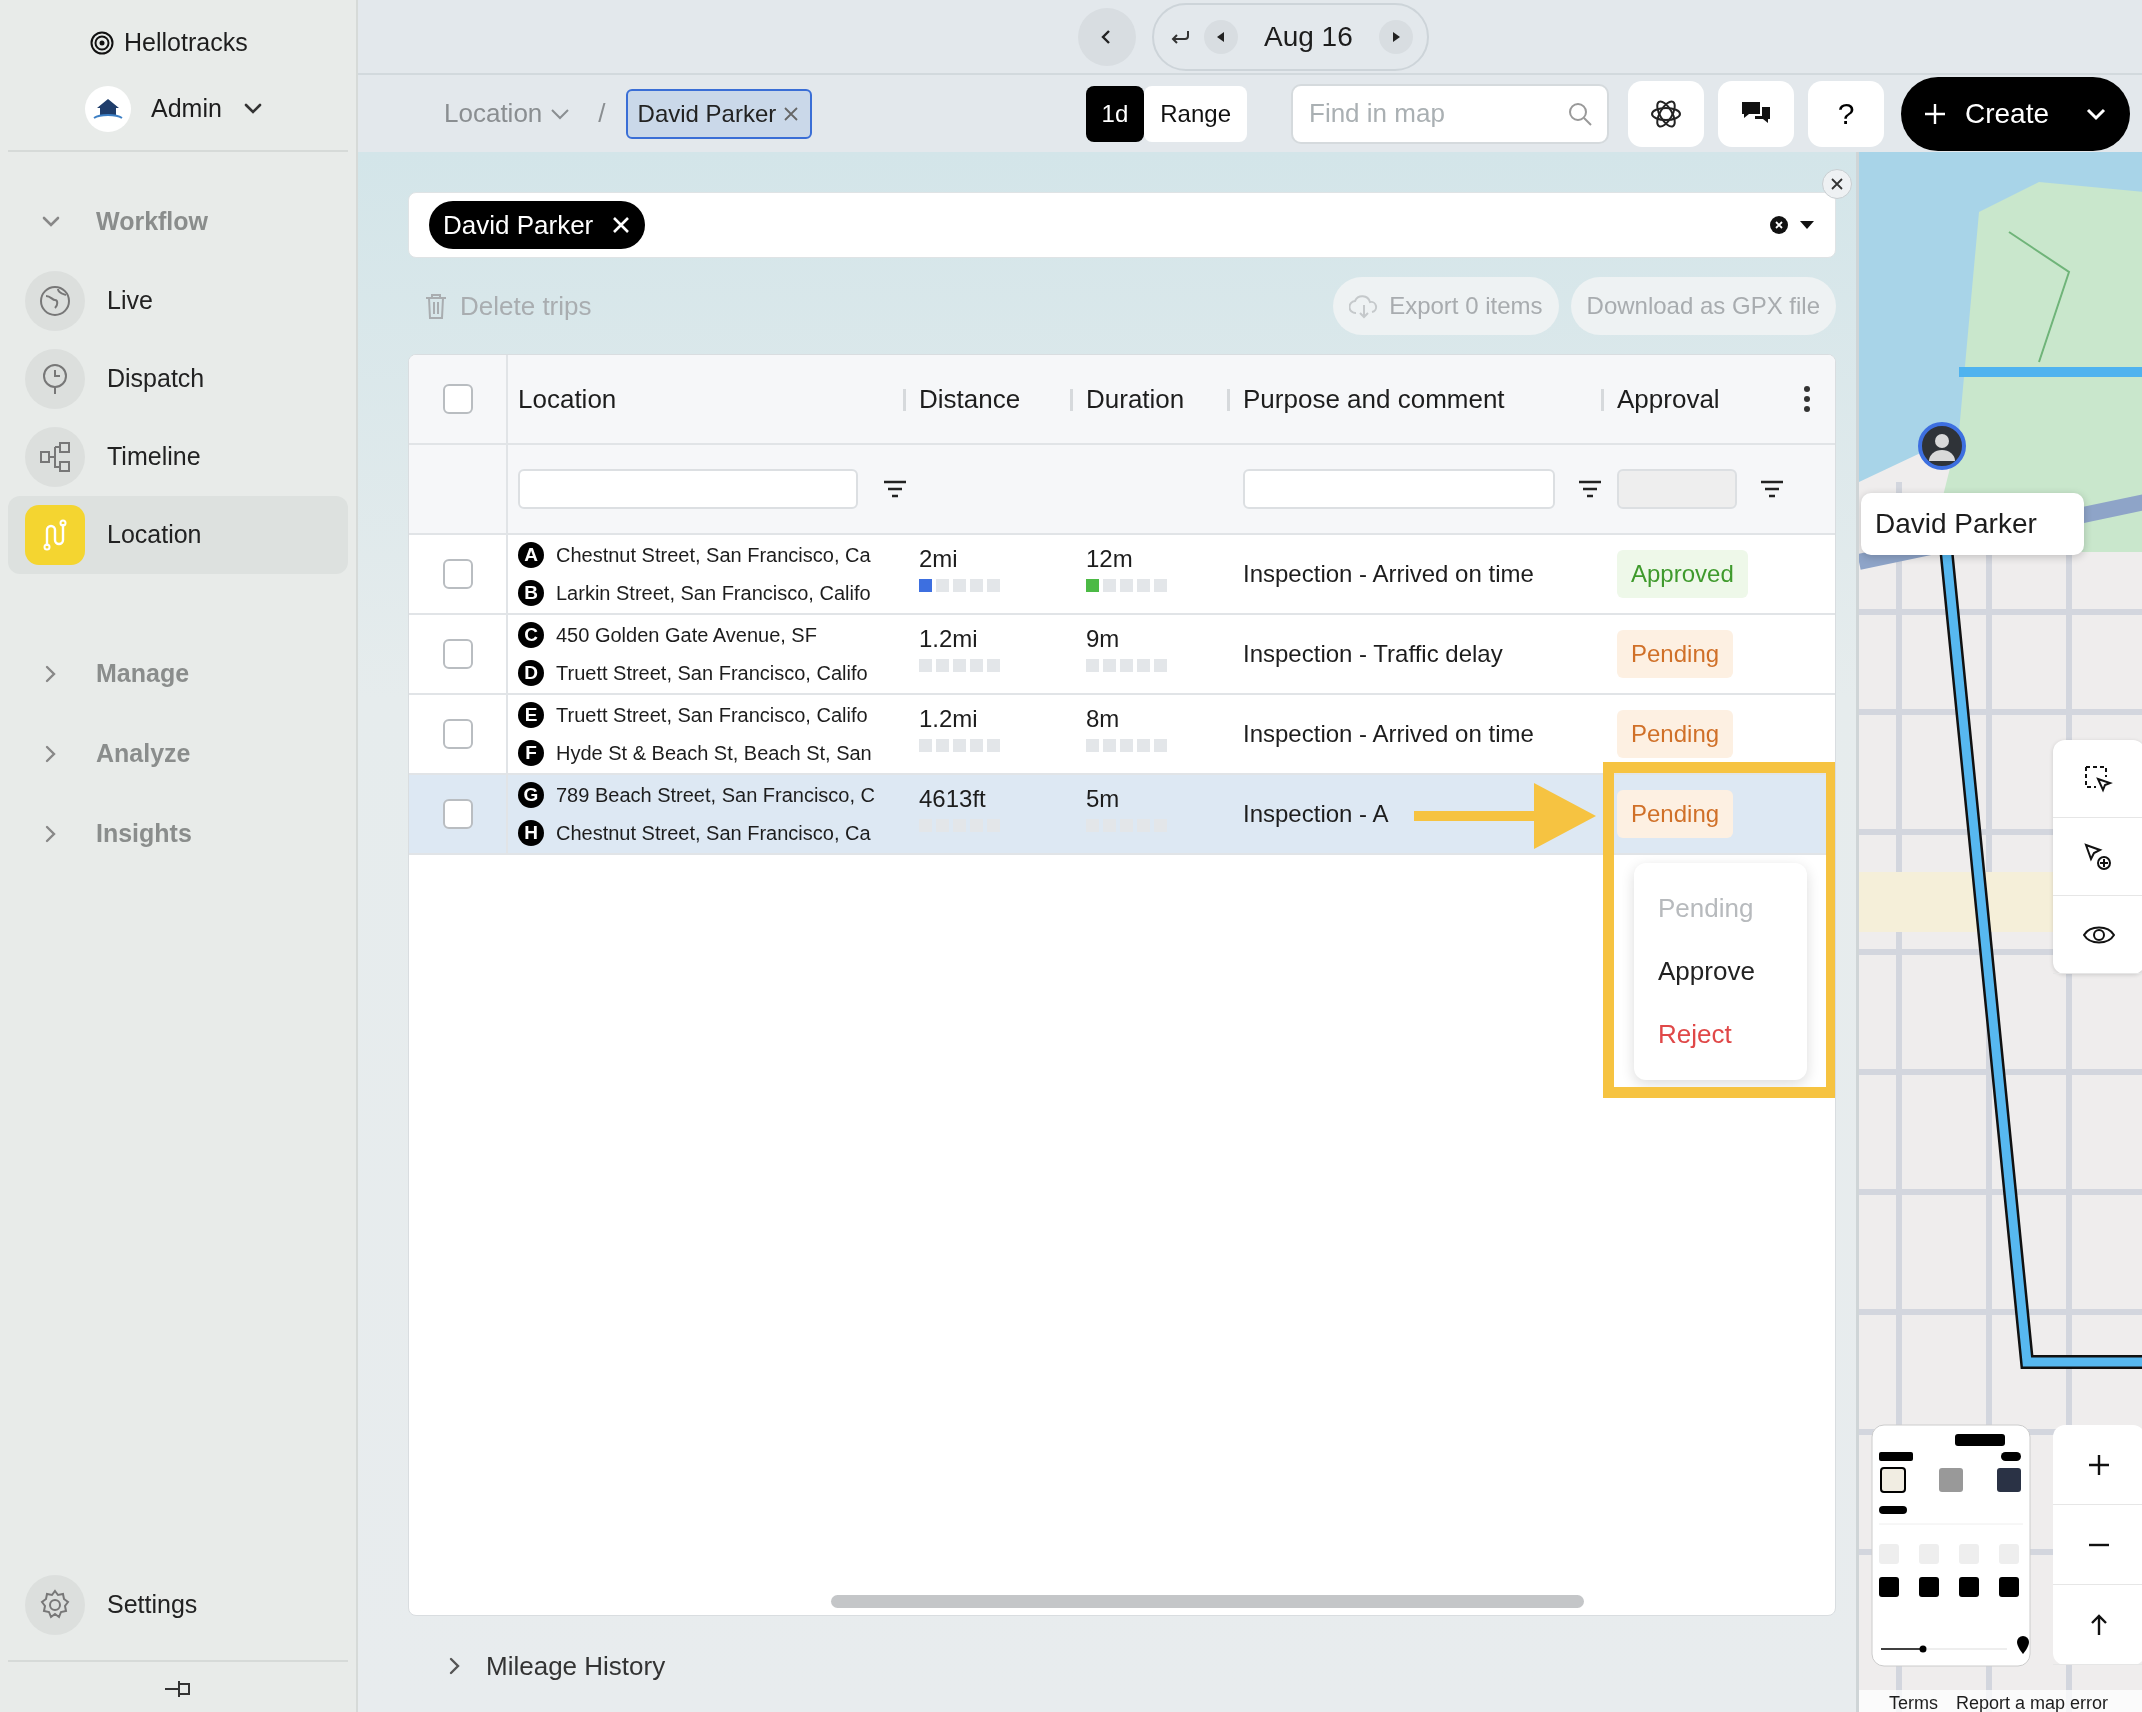 The width and height of the screenshot is (2142, 1712). I want to click on assistant-button, so click(1666, 113).